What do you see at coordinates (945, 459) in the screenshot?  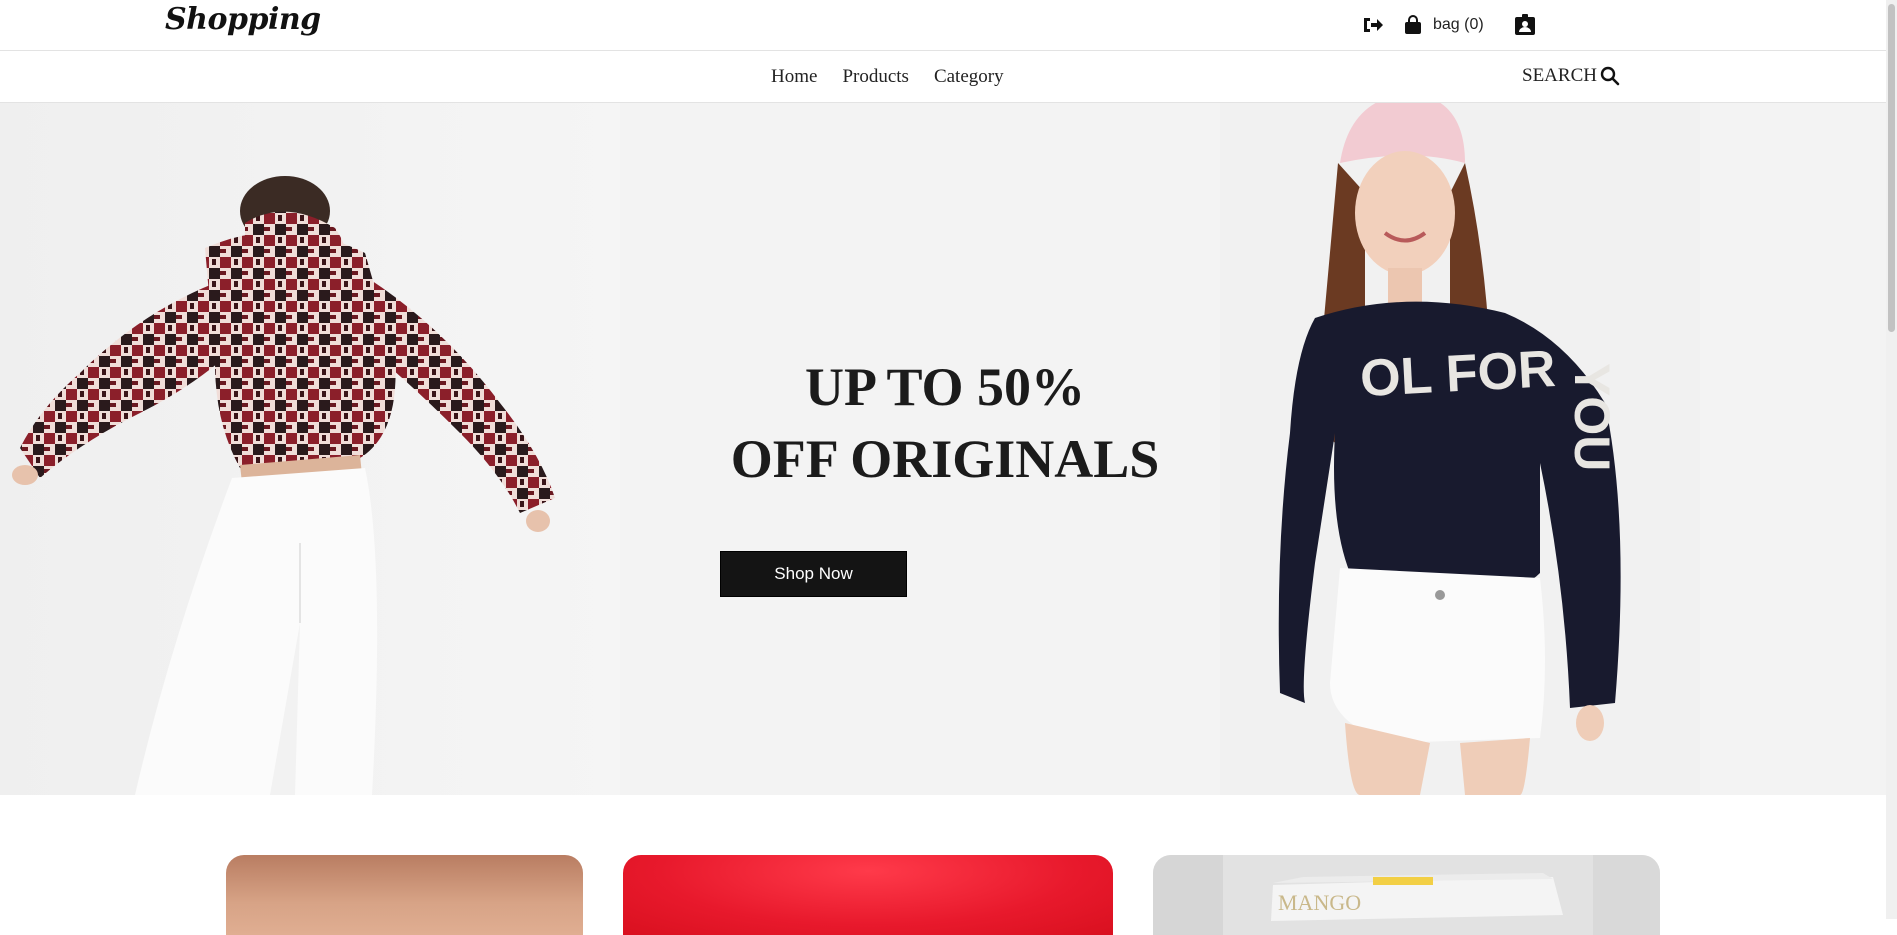 I see `hero-headline-line2: OFF ORIGINALS` at bounding box center [945, 459].